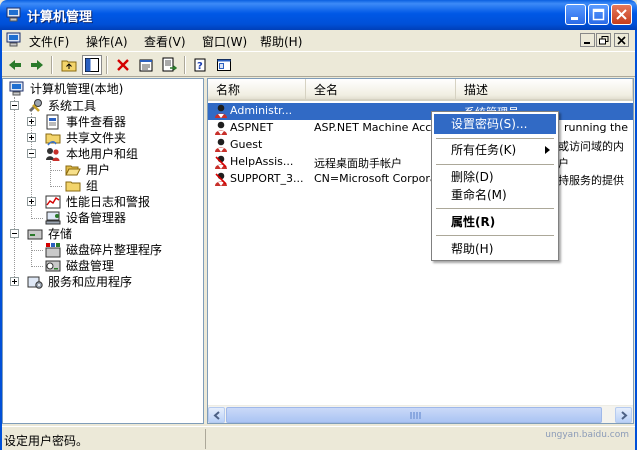 The height and width of the screenshot is (450, 637). What do you see at coordinates (495, 249) in the screenshot?
I see `menu-item-help: 帮助(H)` at bounding box center [495, 249].